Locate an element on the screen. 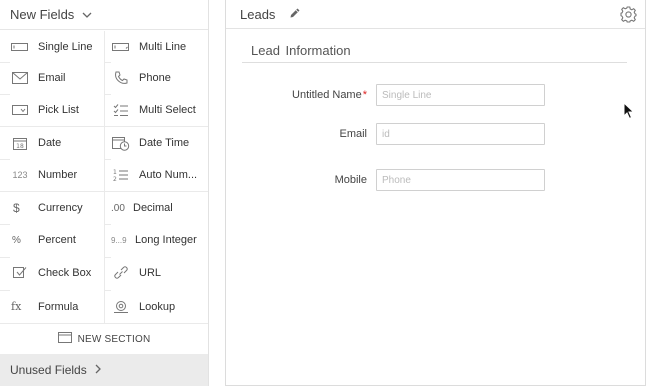 The image size is (660, 386). lookup-icon is located at coordinates (121, 307).